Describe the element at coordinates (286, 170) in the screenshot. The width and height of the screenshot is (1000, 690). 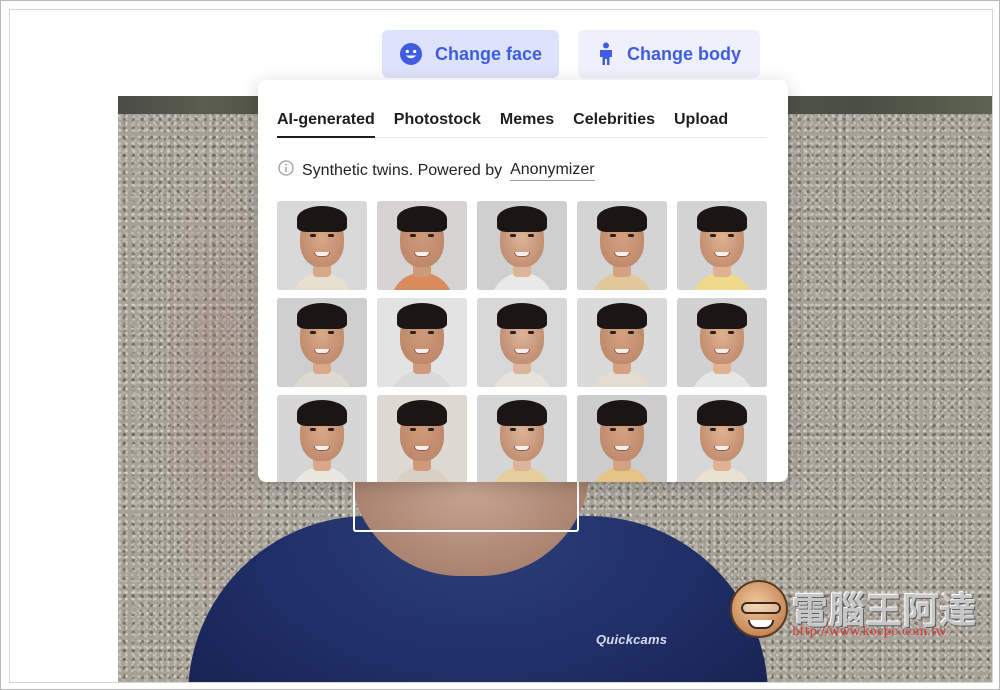
I see `info-circle-icon` at that location.